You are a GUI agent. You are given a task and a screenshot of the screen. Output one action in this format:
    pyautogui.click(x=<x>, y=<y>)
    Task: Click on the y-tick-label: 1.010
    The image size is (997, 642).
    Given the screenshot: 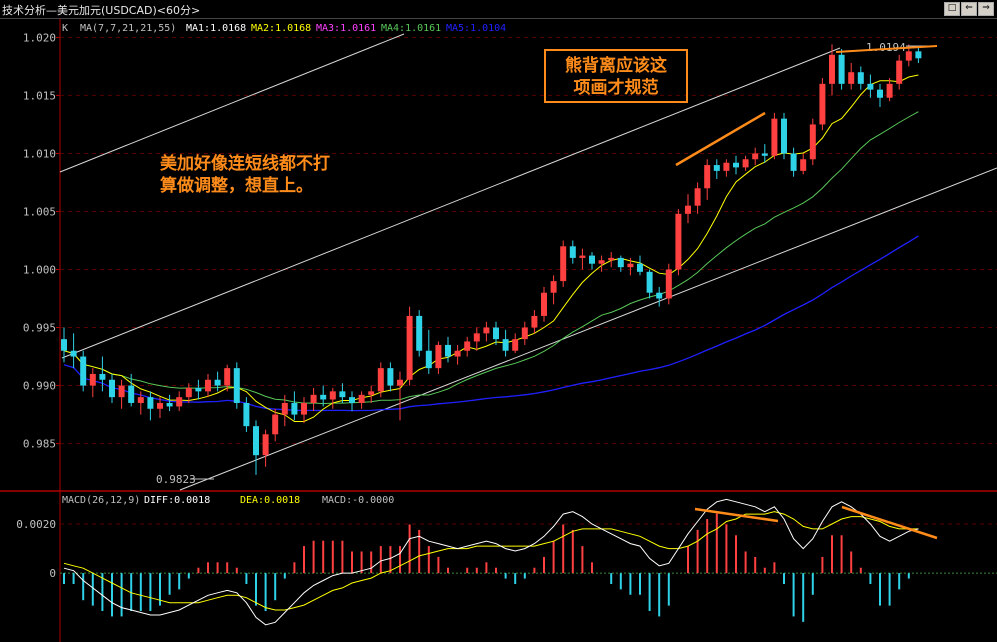 What is the action you would take?
    pyautogui.click(x=39, y=153)
    